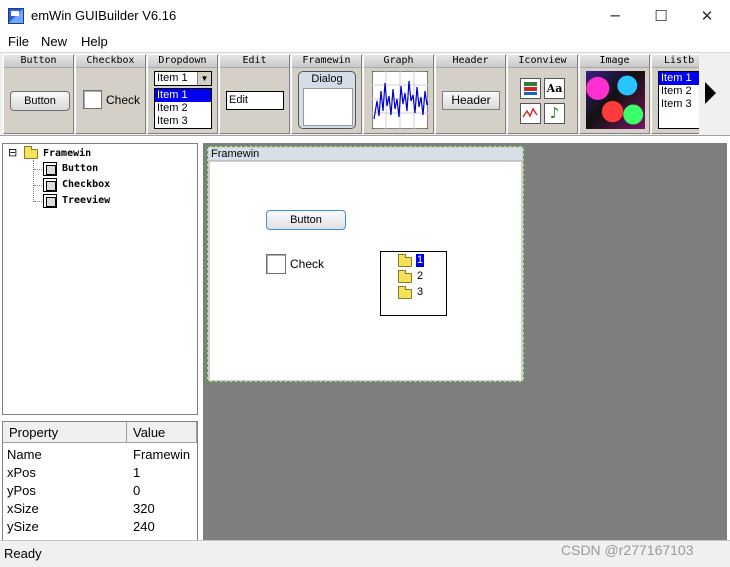 The image size is (730, 567). What do you see at coordinates (23, 553) in the screenshot?
I see `status-text: Ready` at bounding box center [23, 553].